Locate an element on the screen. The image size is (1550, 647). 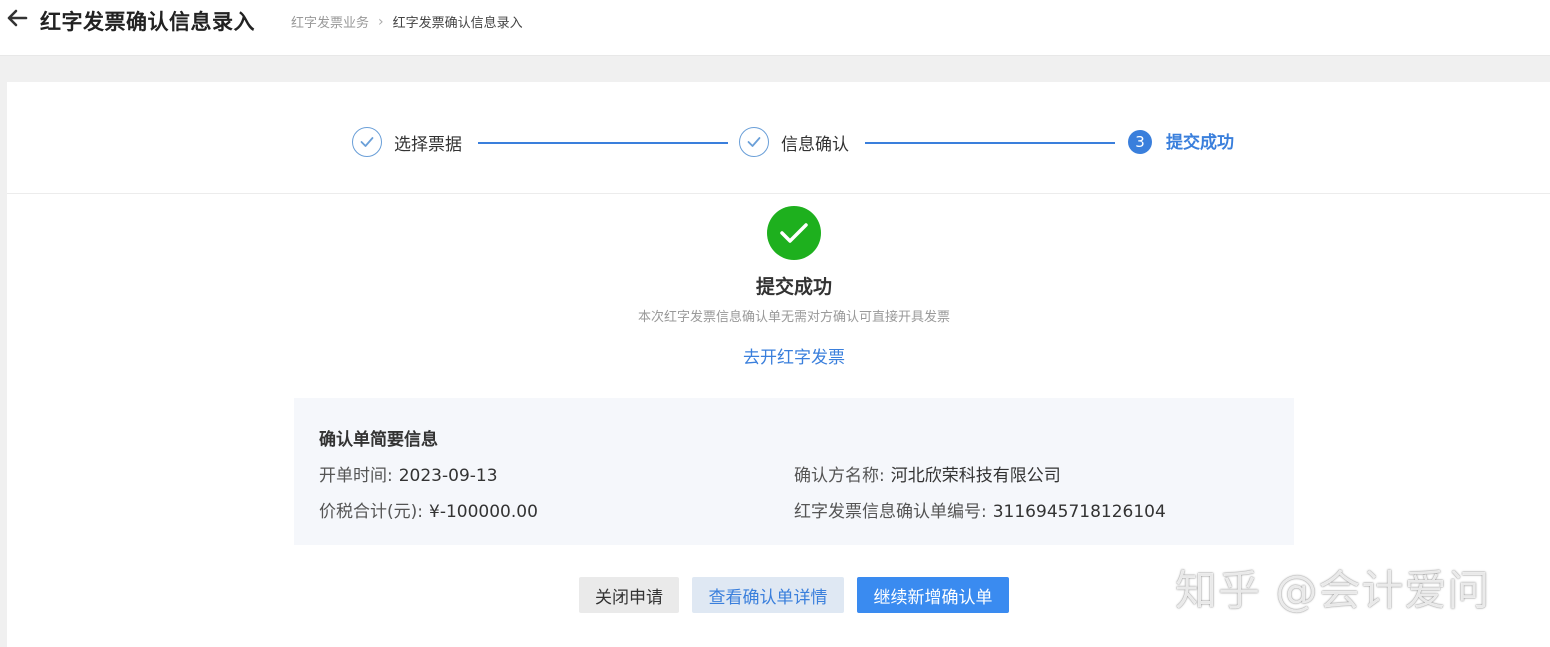
total-label: 价税合计(元): is located at coordinates (371, 512).